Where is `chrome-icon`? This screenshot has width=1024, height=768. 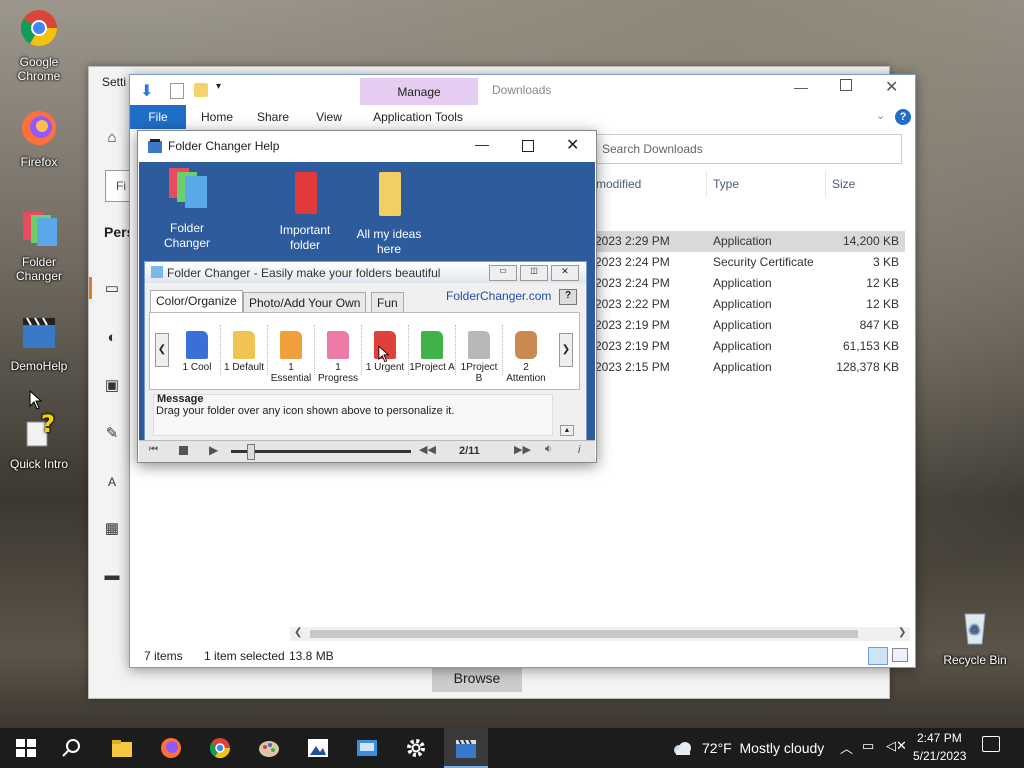
chrome-icon is located at coordinates (220, 748).